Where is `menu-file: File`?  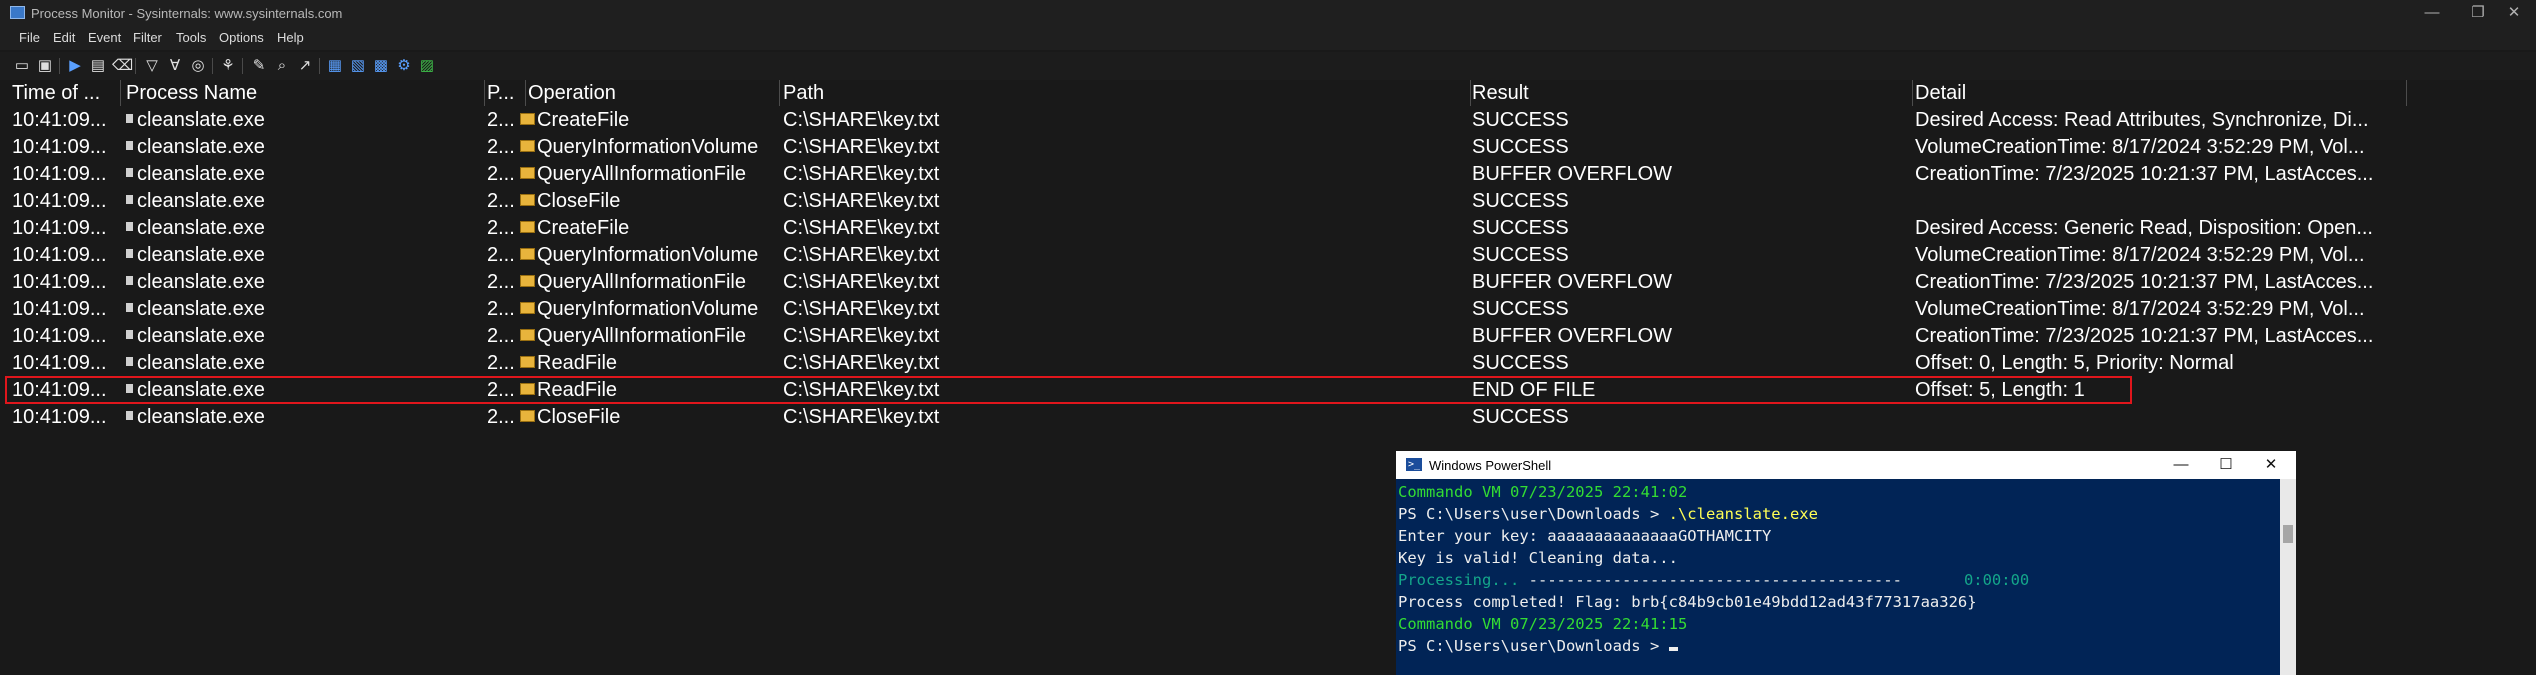
menu-file: File is located at coordinates (29, 37).